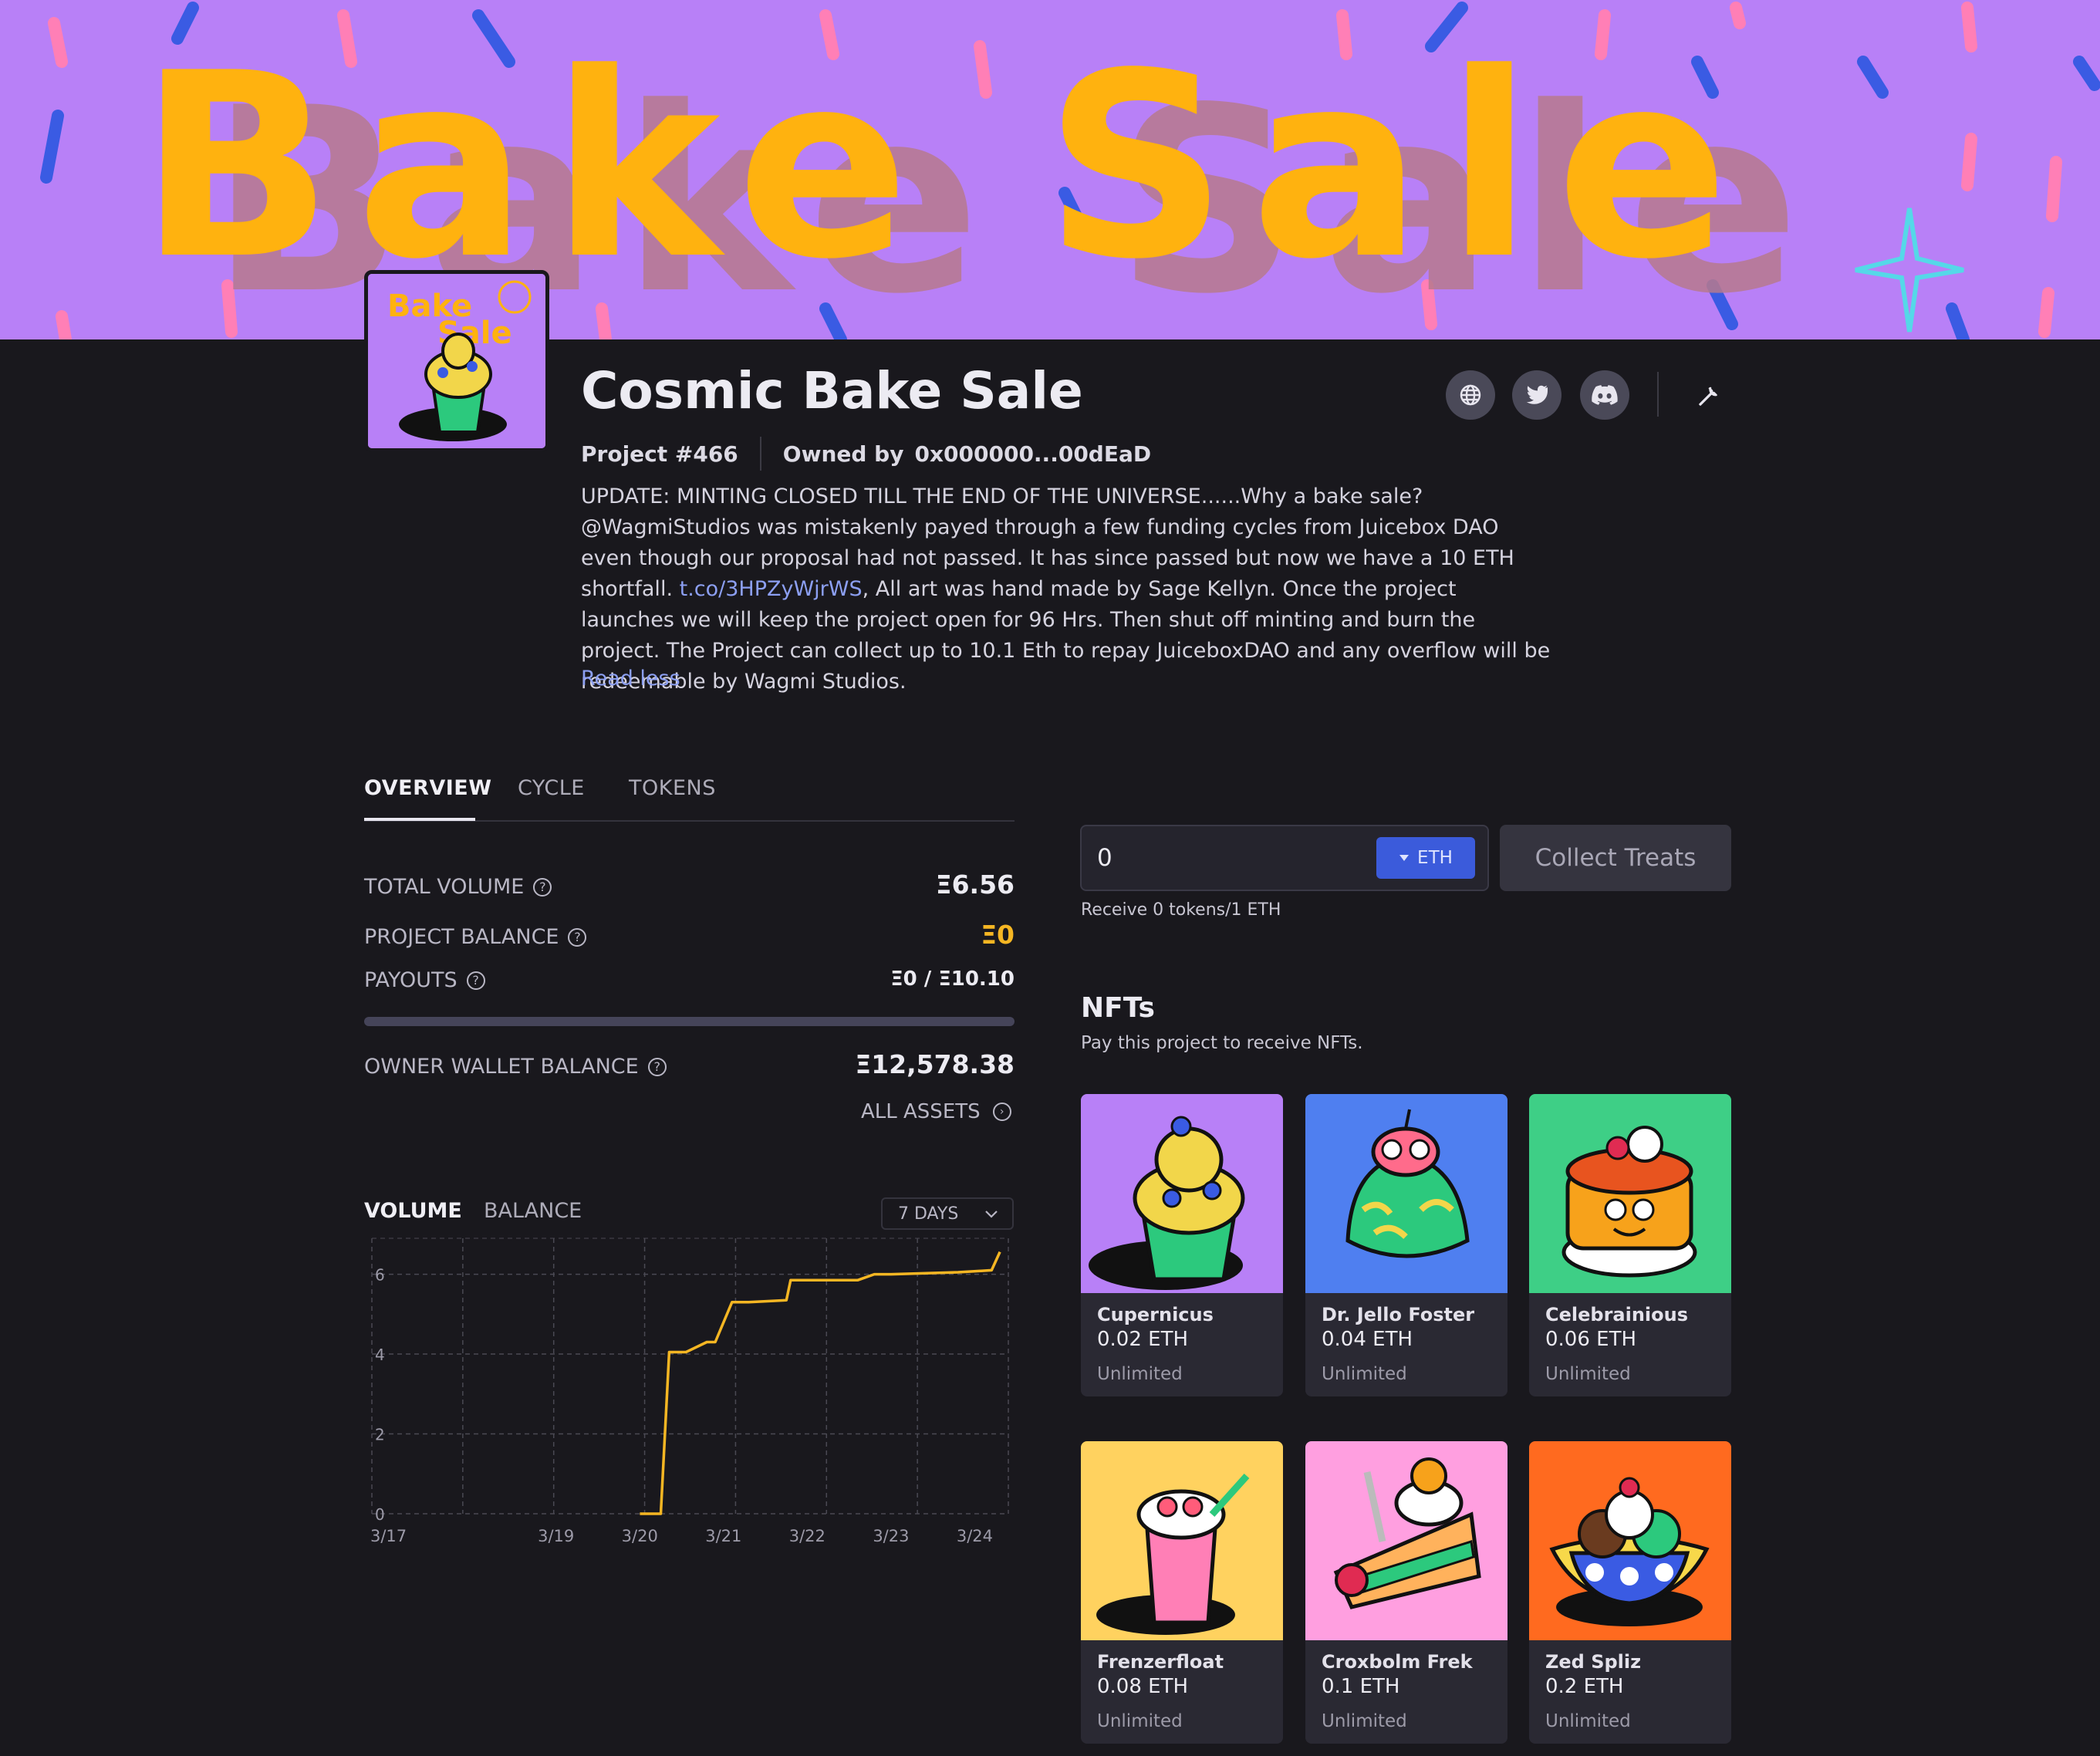  What do you see at coordinates (1032, 454) in the screenshot?
I see `owner-address-link: 0x000000...00dEaD` at bounding box center [1032, 454].